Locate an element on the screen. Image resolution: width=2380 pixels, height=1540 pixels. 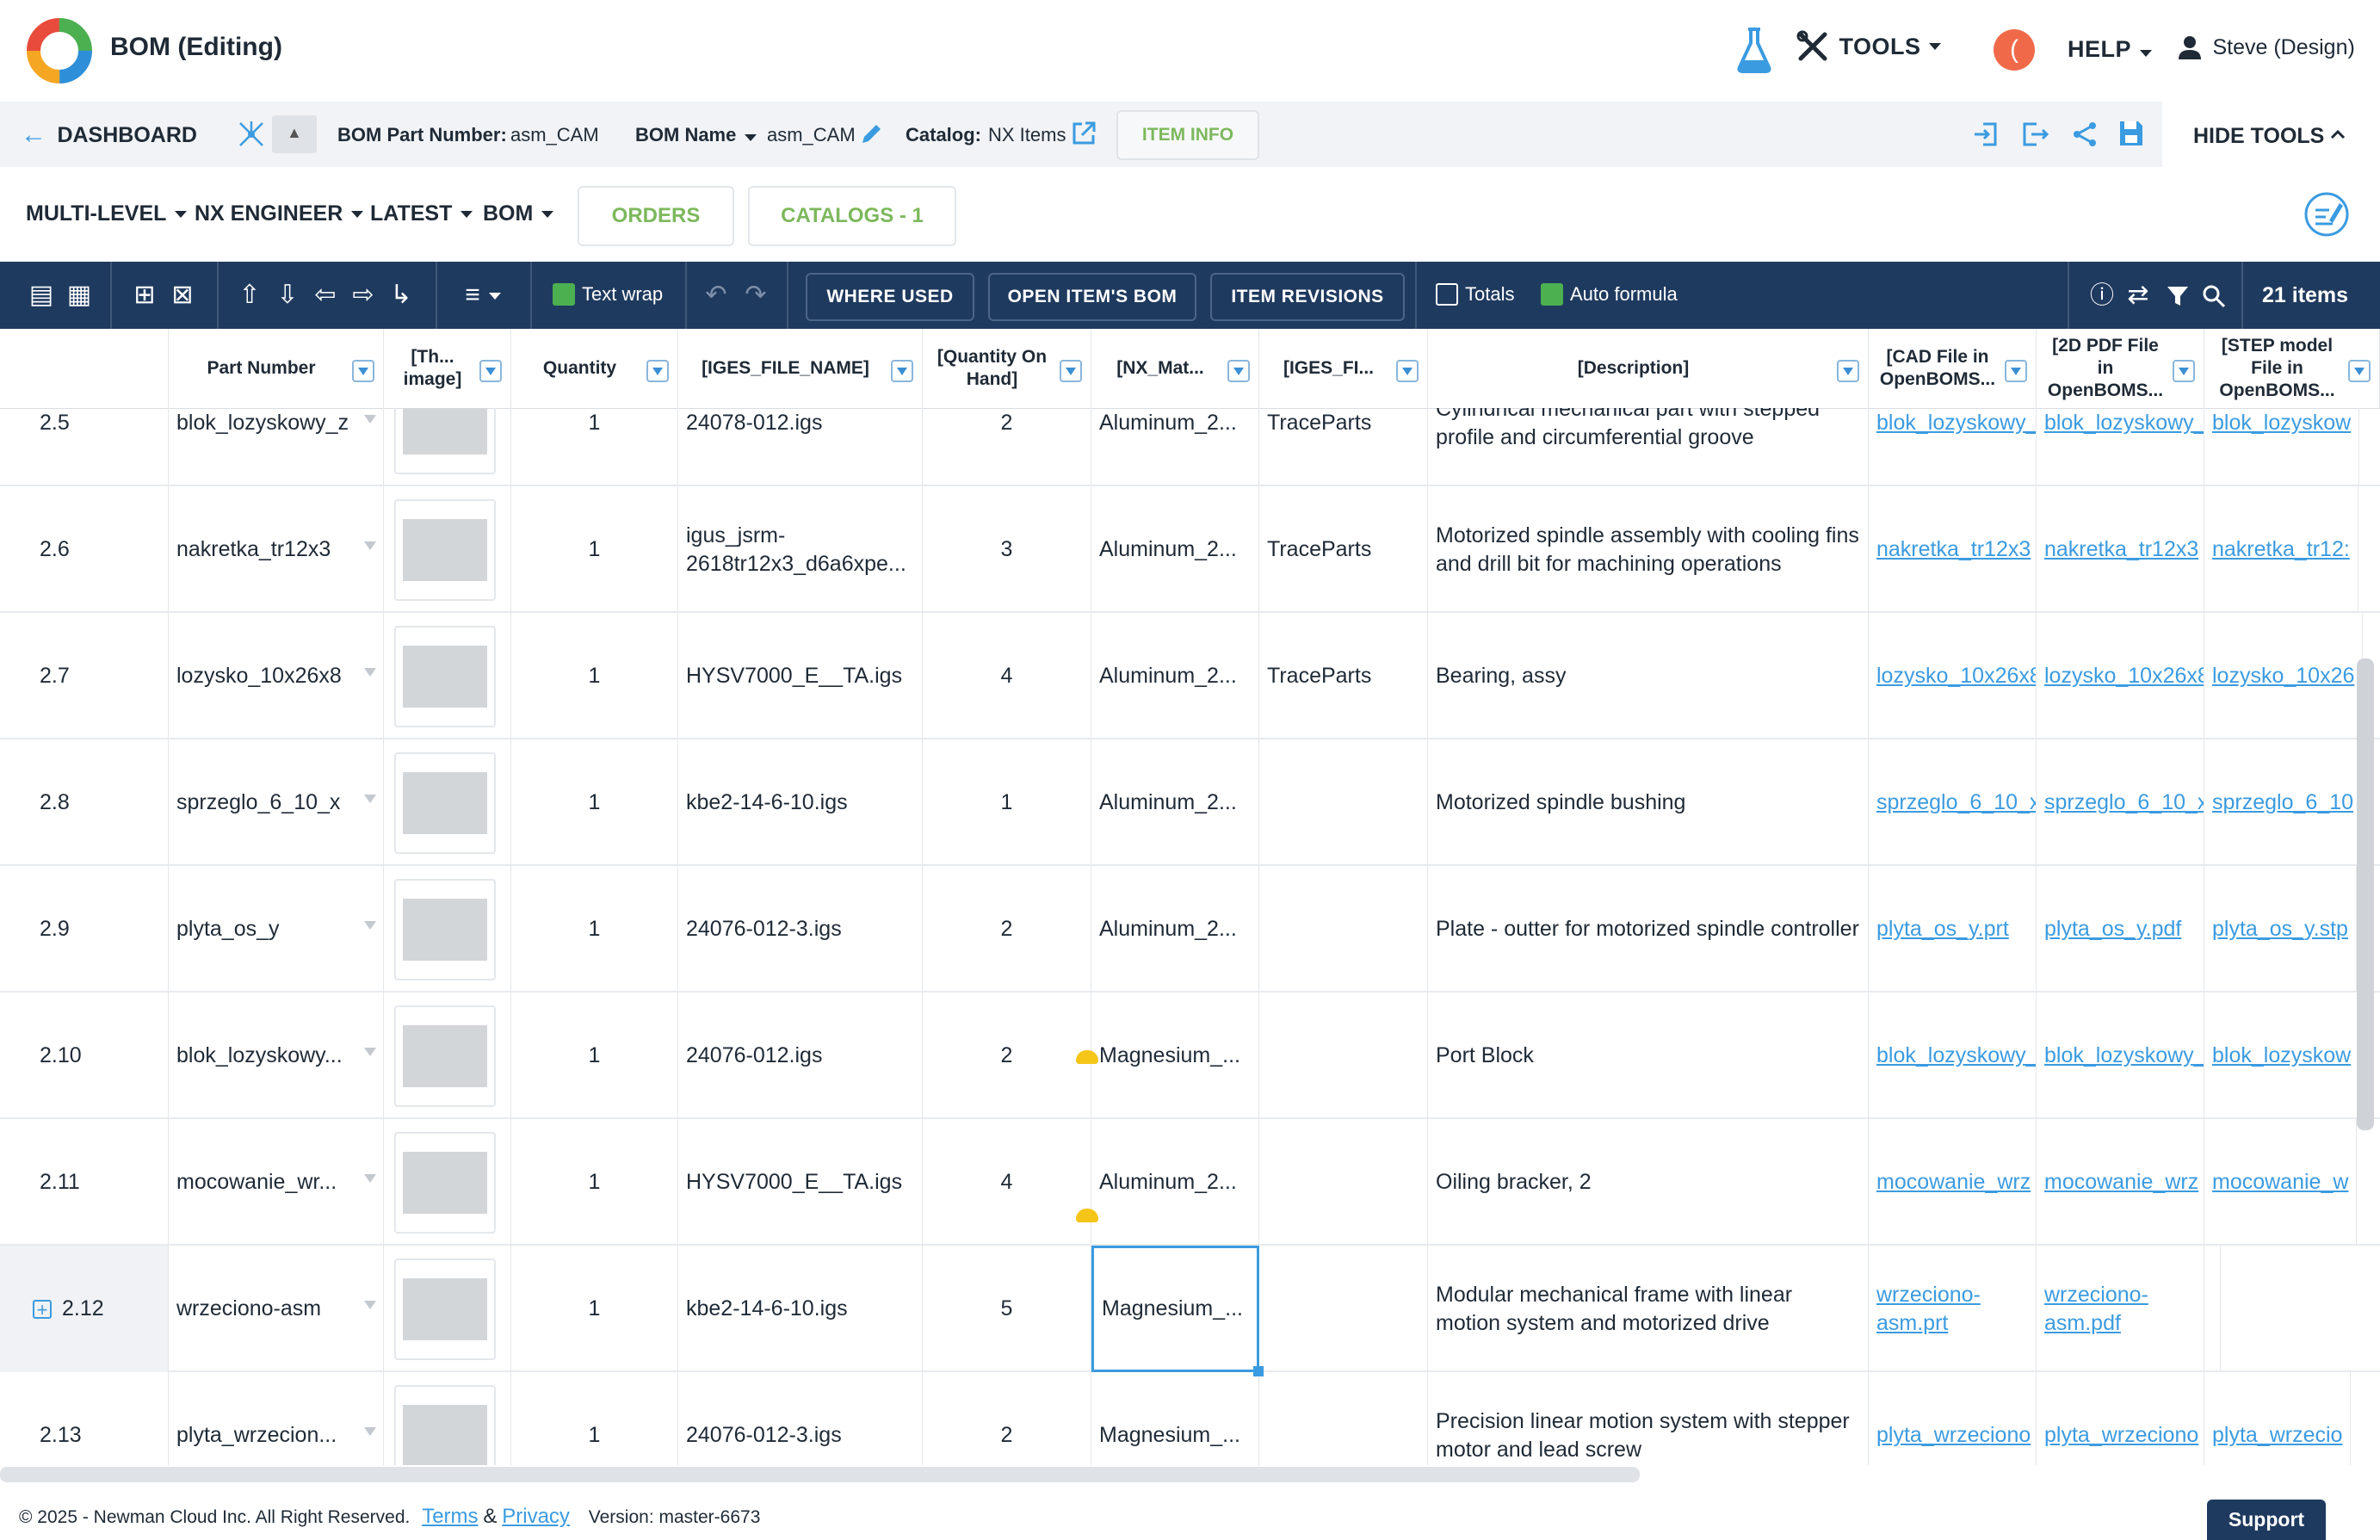
pdf-file-cell: sprzeglo_6_10_x is located at coordinates (2121, 802).